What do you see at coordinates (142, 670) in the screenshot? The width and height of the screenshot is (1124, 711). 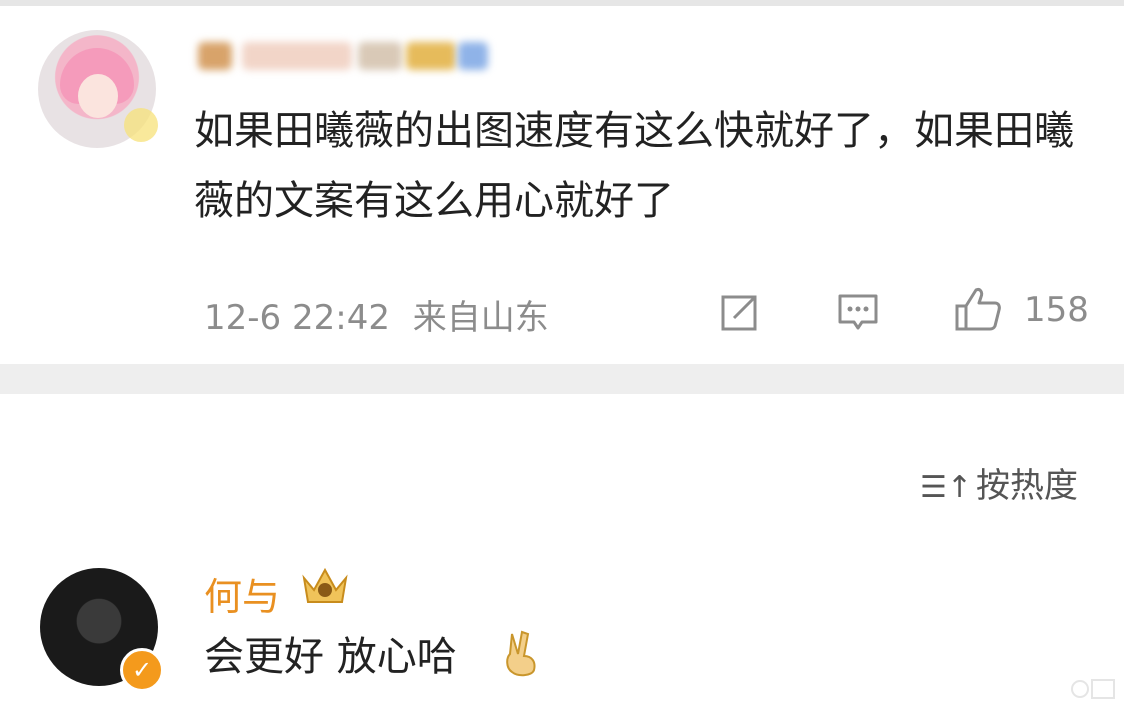 I see `verified-badge-icon: ✓` at bounding box center [142, 670].